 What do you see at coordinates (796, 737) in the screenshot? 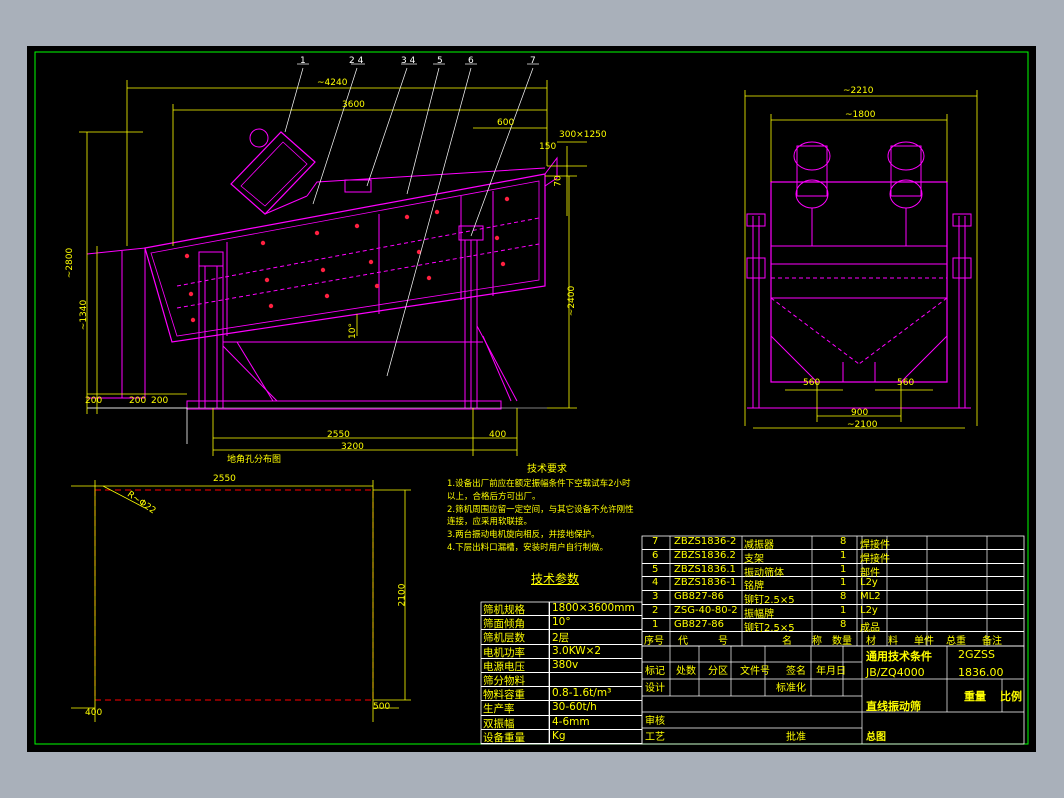
I see `tb-approve: 批准` at bounding box center [796, 737].